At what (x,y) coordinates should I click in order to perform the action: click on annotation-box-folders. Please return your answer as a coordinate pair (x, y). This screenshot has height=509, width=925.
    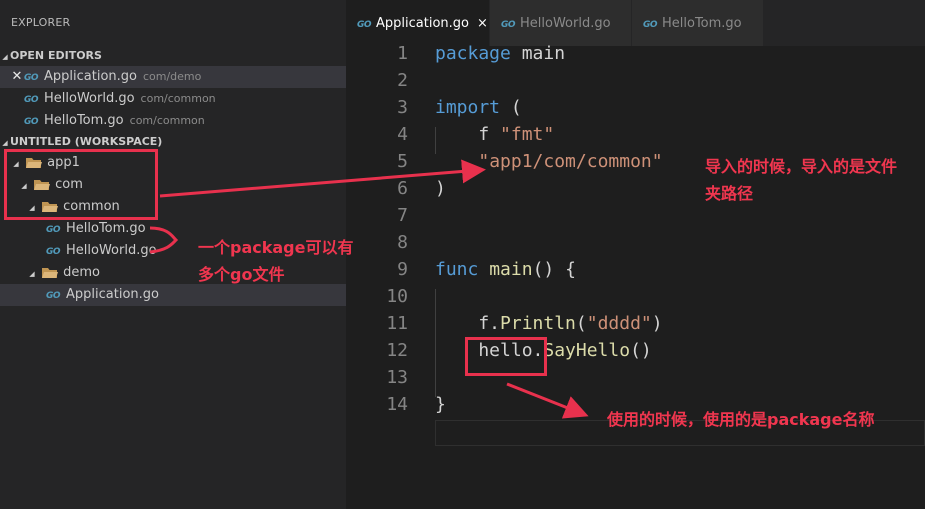
    Looking at the image, I should click on (81, 184).